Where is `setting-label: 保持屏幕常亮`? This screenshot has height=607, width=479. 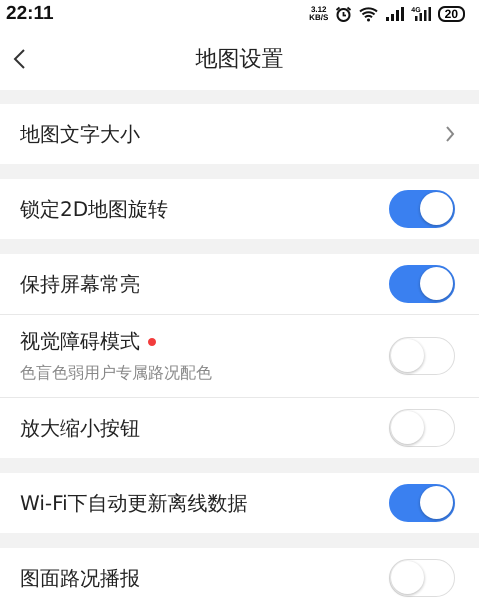 setting-label: 保持屏幕常亮 is located at coordinates (80, 284).